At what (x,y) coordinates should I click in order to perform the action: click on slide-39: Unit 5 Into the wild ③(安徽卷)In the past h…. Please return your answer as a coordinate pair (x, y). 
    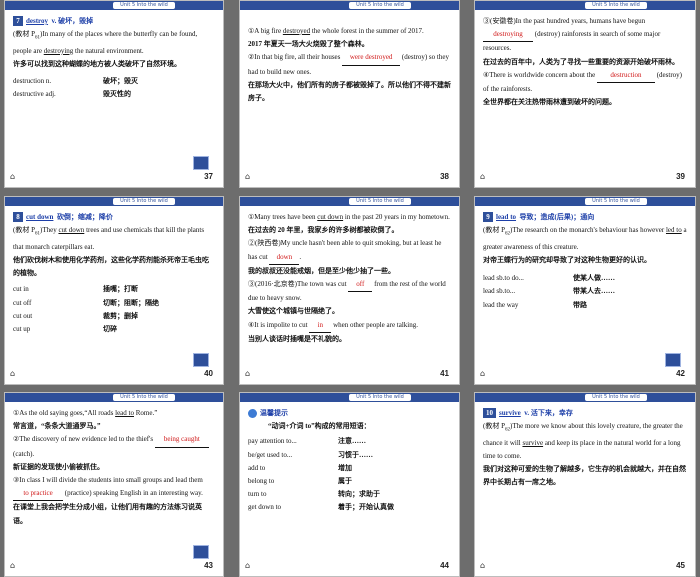
    Looking at the image, I should click on (585, 94).